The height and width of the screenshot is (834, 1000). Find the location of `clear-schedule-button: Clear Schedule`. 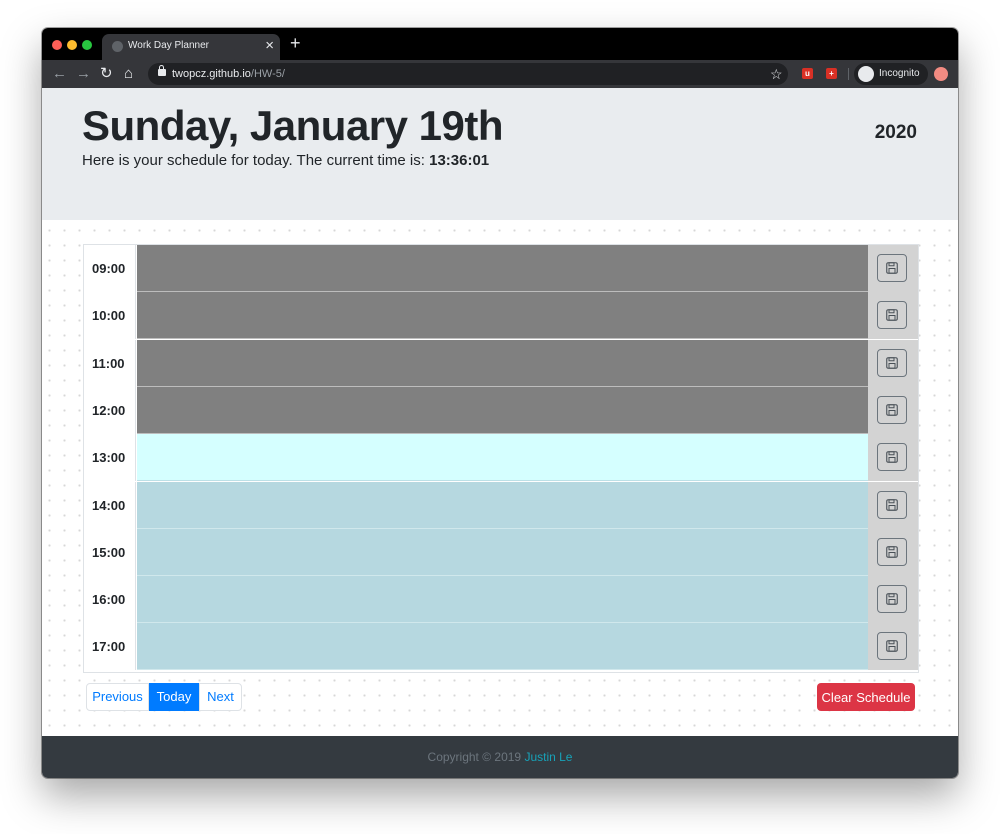

clear-schedule-button: Clear Schedule is located at coordinates (866, 697).